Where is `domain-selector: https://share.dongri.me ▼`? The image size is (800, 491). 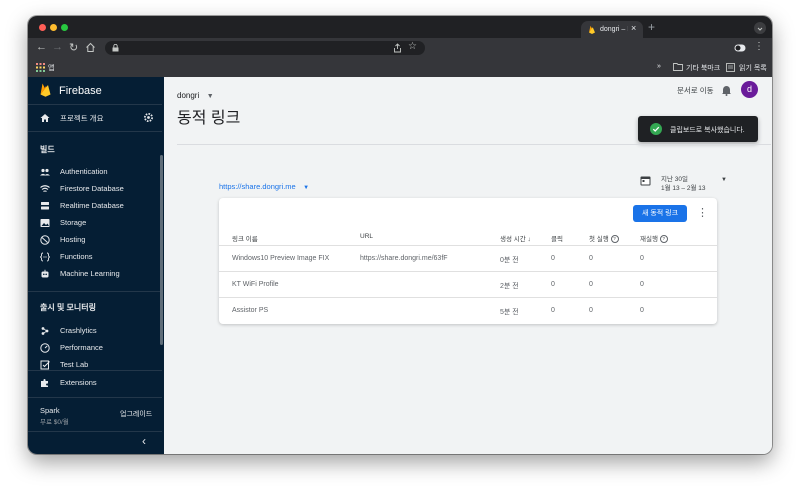 domain-selector: https://share.dongri.me ▼ is located at coordinates (264, 185).